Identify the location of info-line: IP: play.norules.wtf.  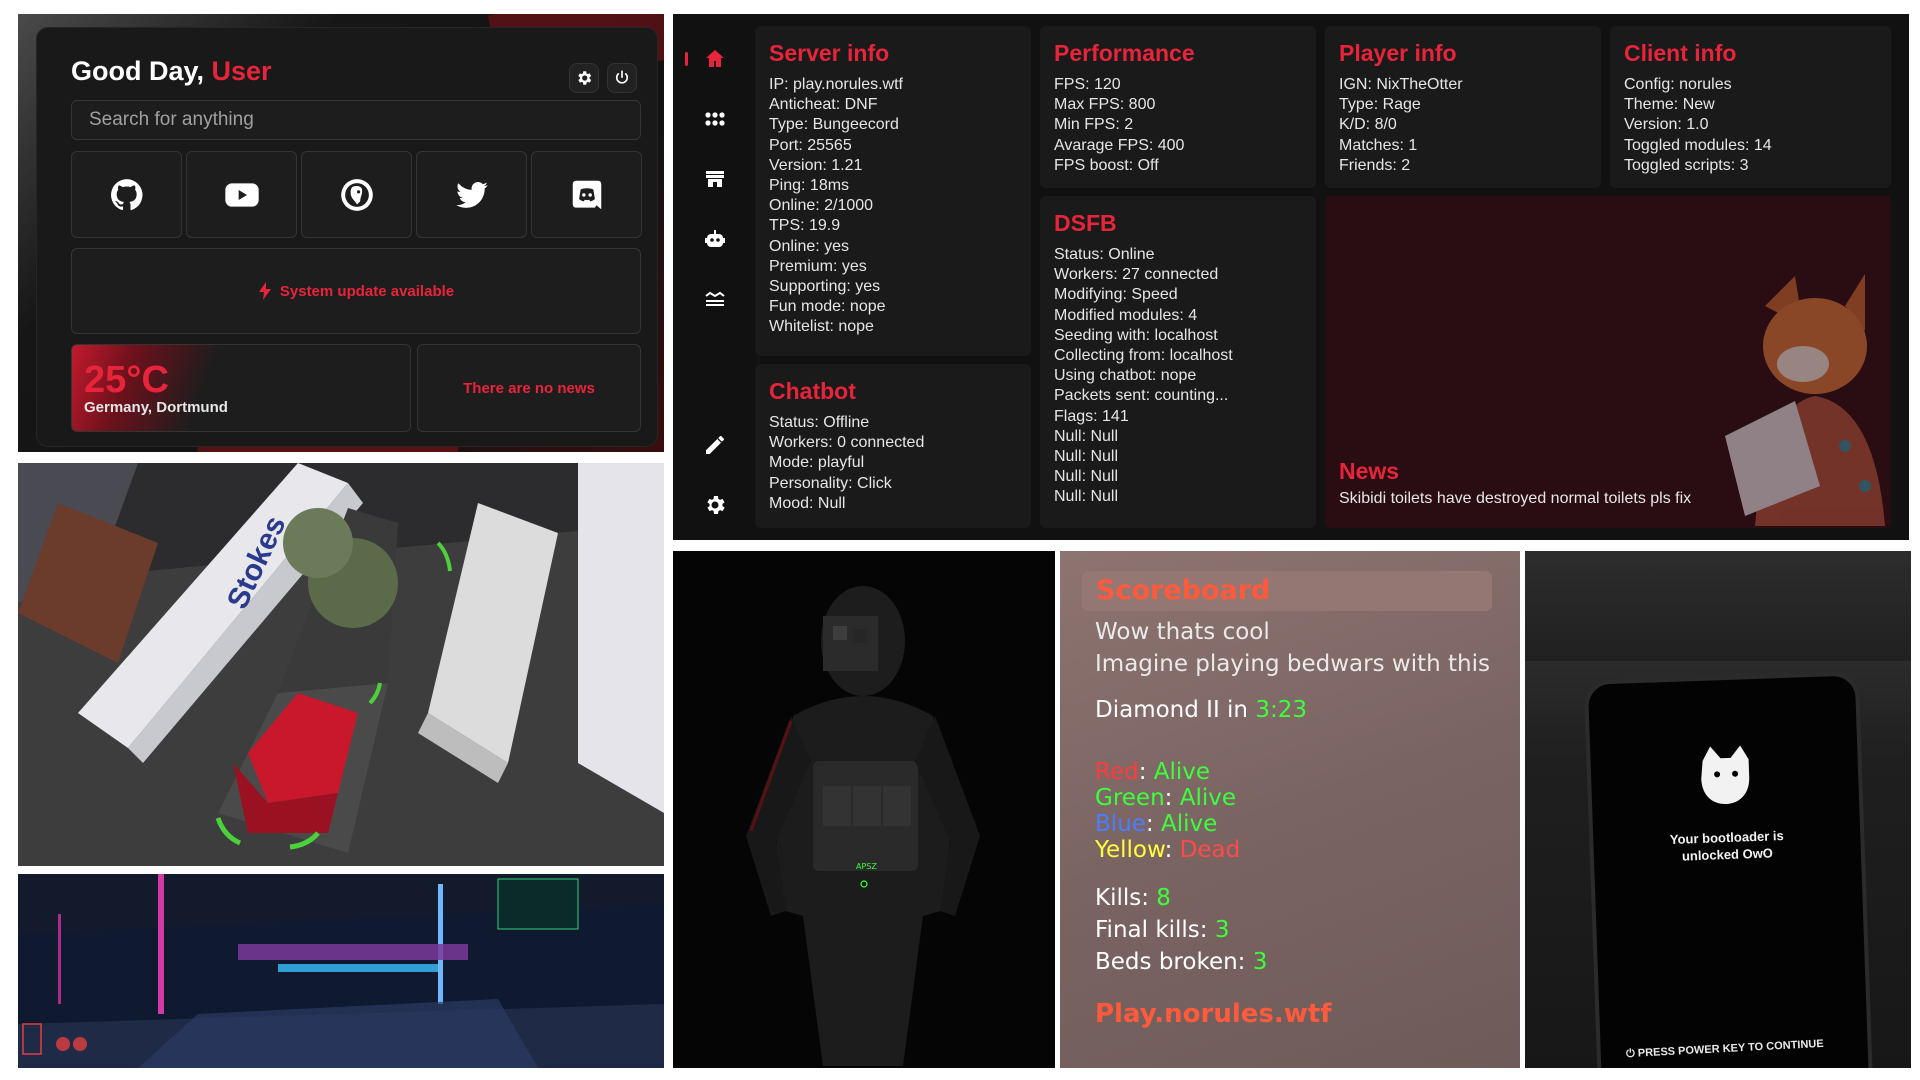
(836, 84).